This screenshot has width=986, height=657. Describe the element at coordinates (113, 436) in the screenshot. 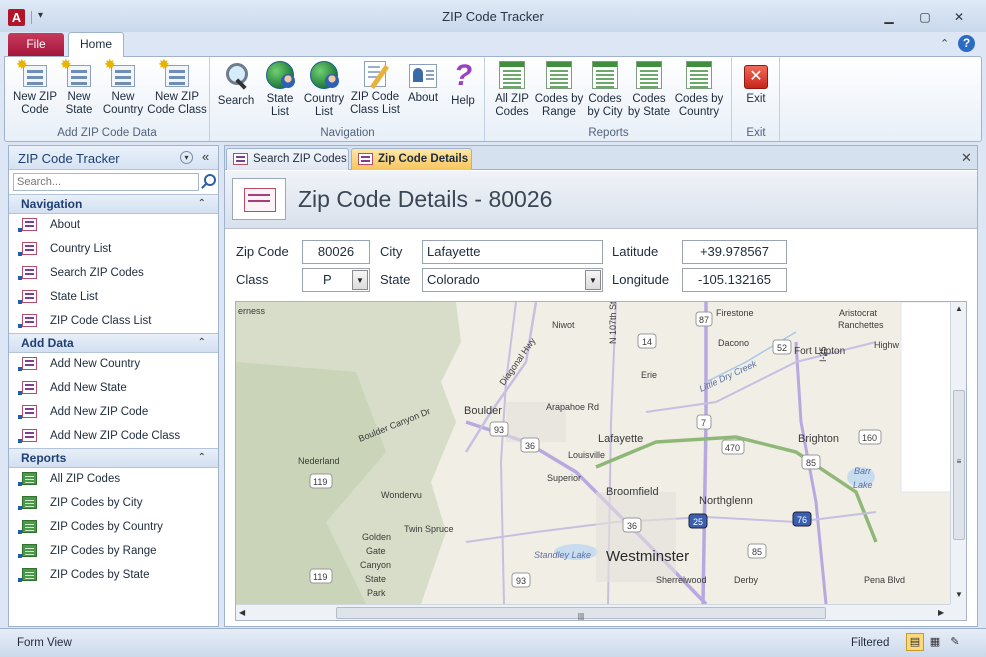

I see `nav-item-add-new-zip-code-class: Add New ZIP Code Class` at that location.